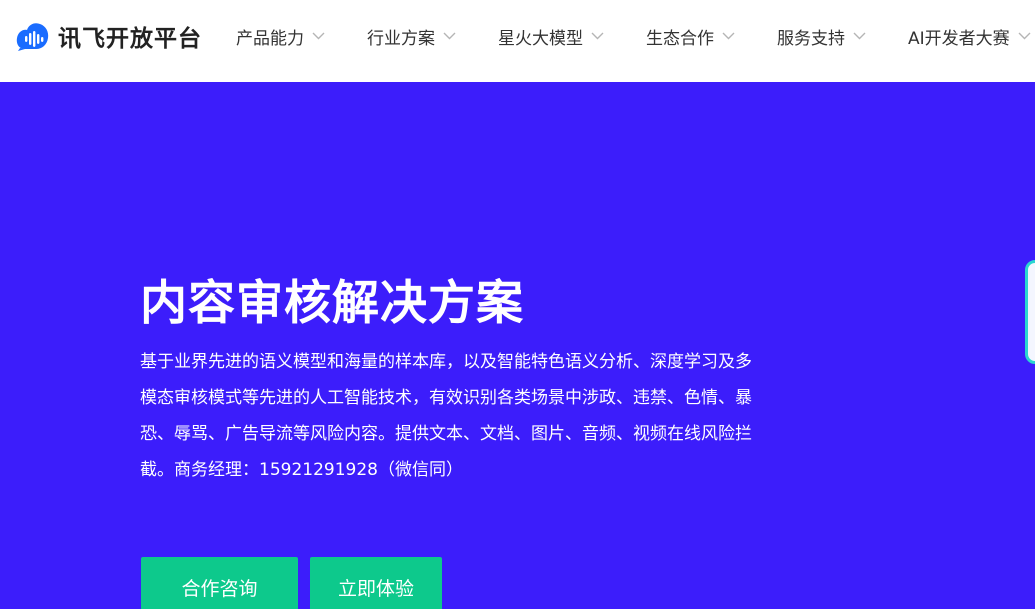 The image size is (1035, 609). Describe the element at coordinates (633, 36) in the screenshot. I see `main-nav: 产品能力 行业方案 星火大模型 生态合作 服务支持 AI开发者大赛` at that location.